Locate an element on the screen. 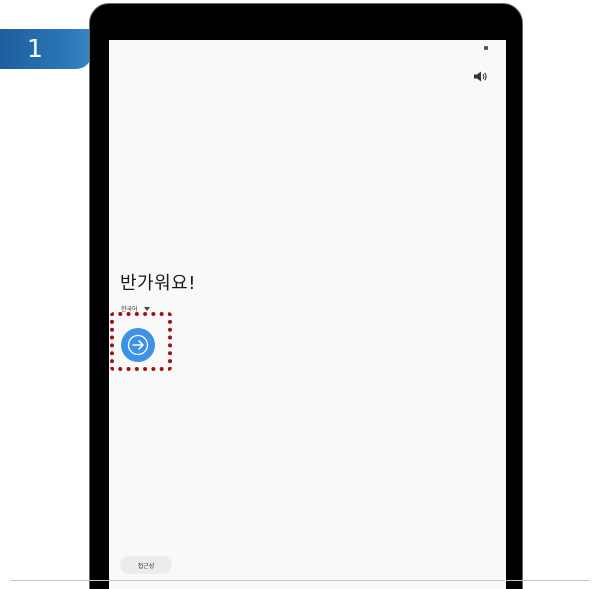 The image size is (598, 589). welcome-title: 반가워요! is located at coordinates (158, 283).